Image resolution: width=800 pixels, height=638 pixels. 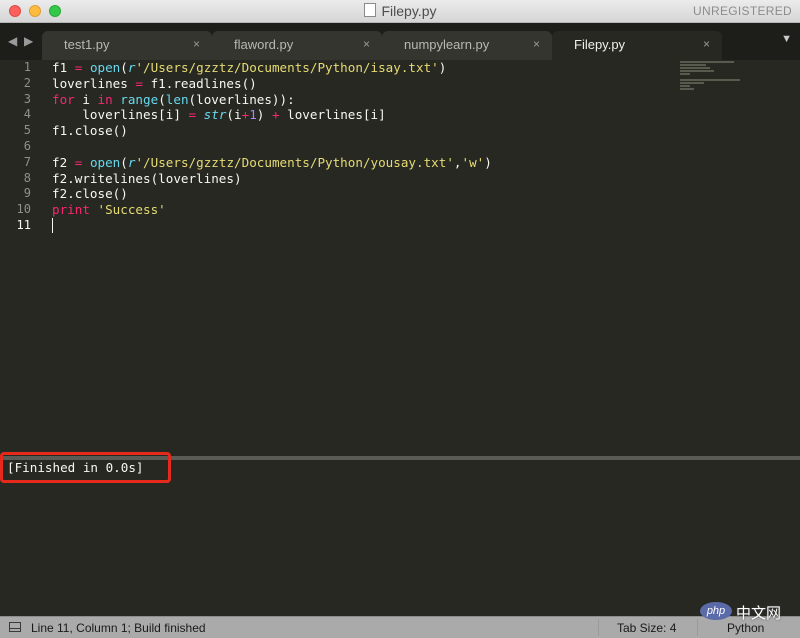 What do you see at coordinates (264, 44) in the screenshot?
I see `tab-label: flaword.py` at bounding box center [264, 44].